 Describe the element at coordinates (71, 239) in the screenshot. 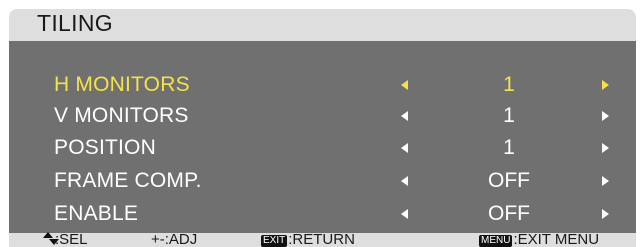

I see `hint-select-label: :SEL` at that location.